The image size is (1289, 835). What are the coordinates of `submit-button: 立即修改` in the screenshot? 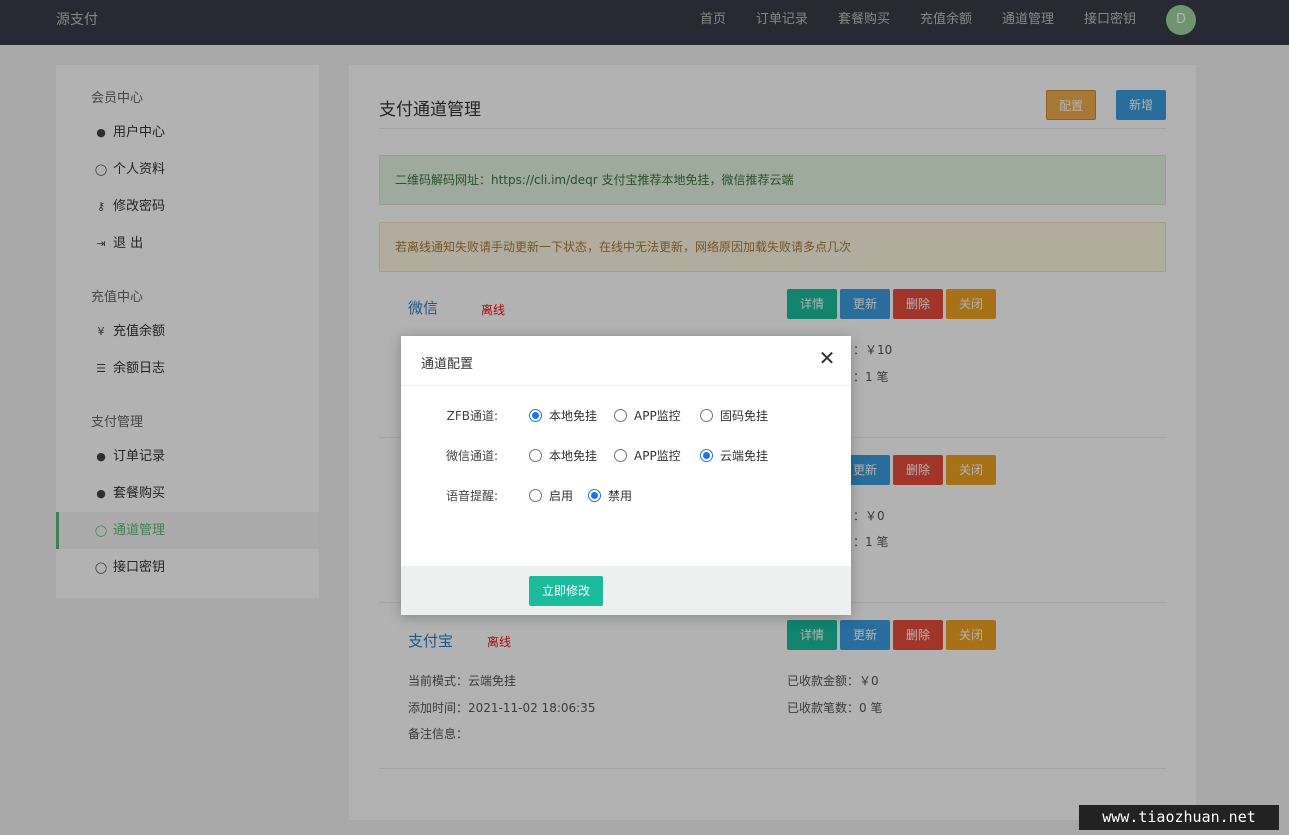 It's located at (566, 591).